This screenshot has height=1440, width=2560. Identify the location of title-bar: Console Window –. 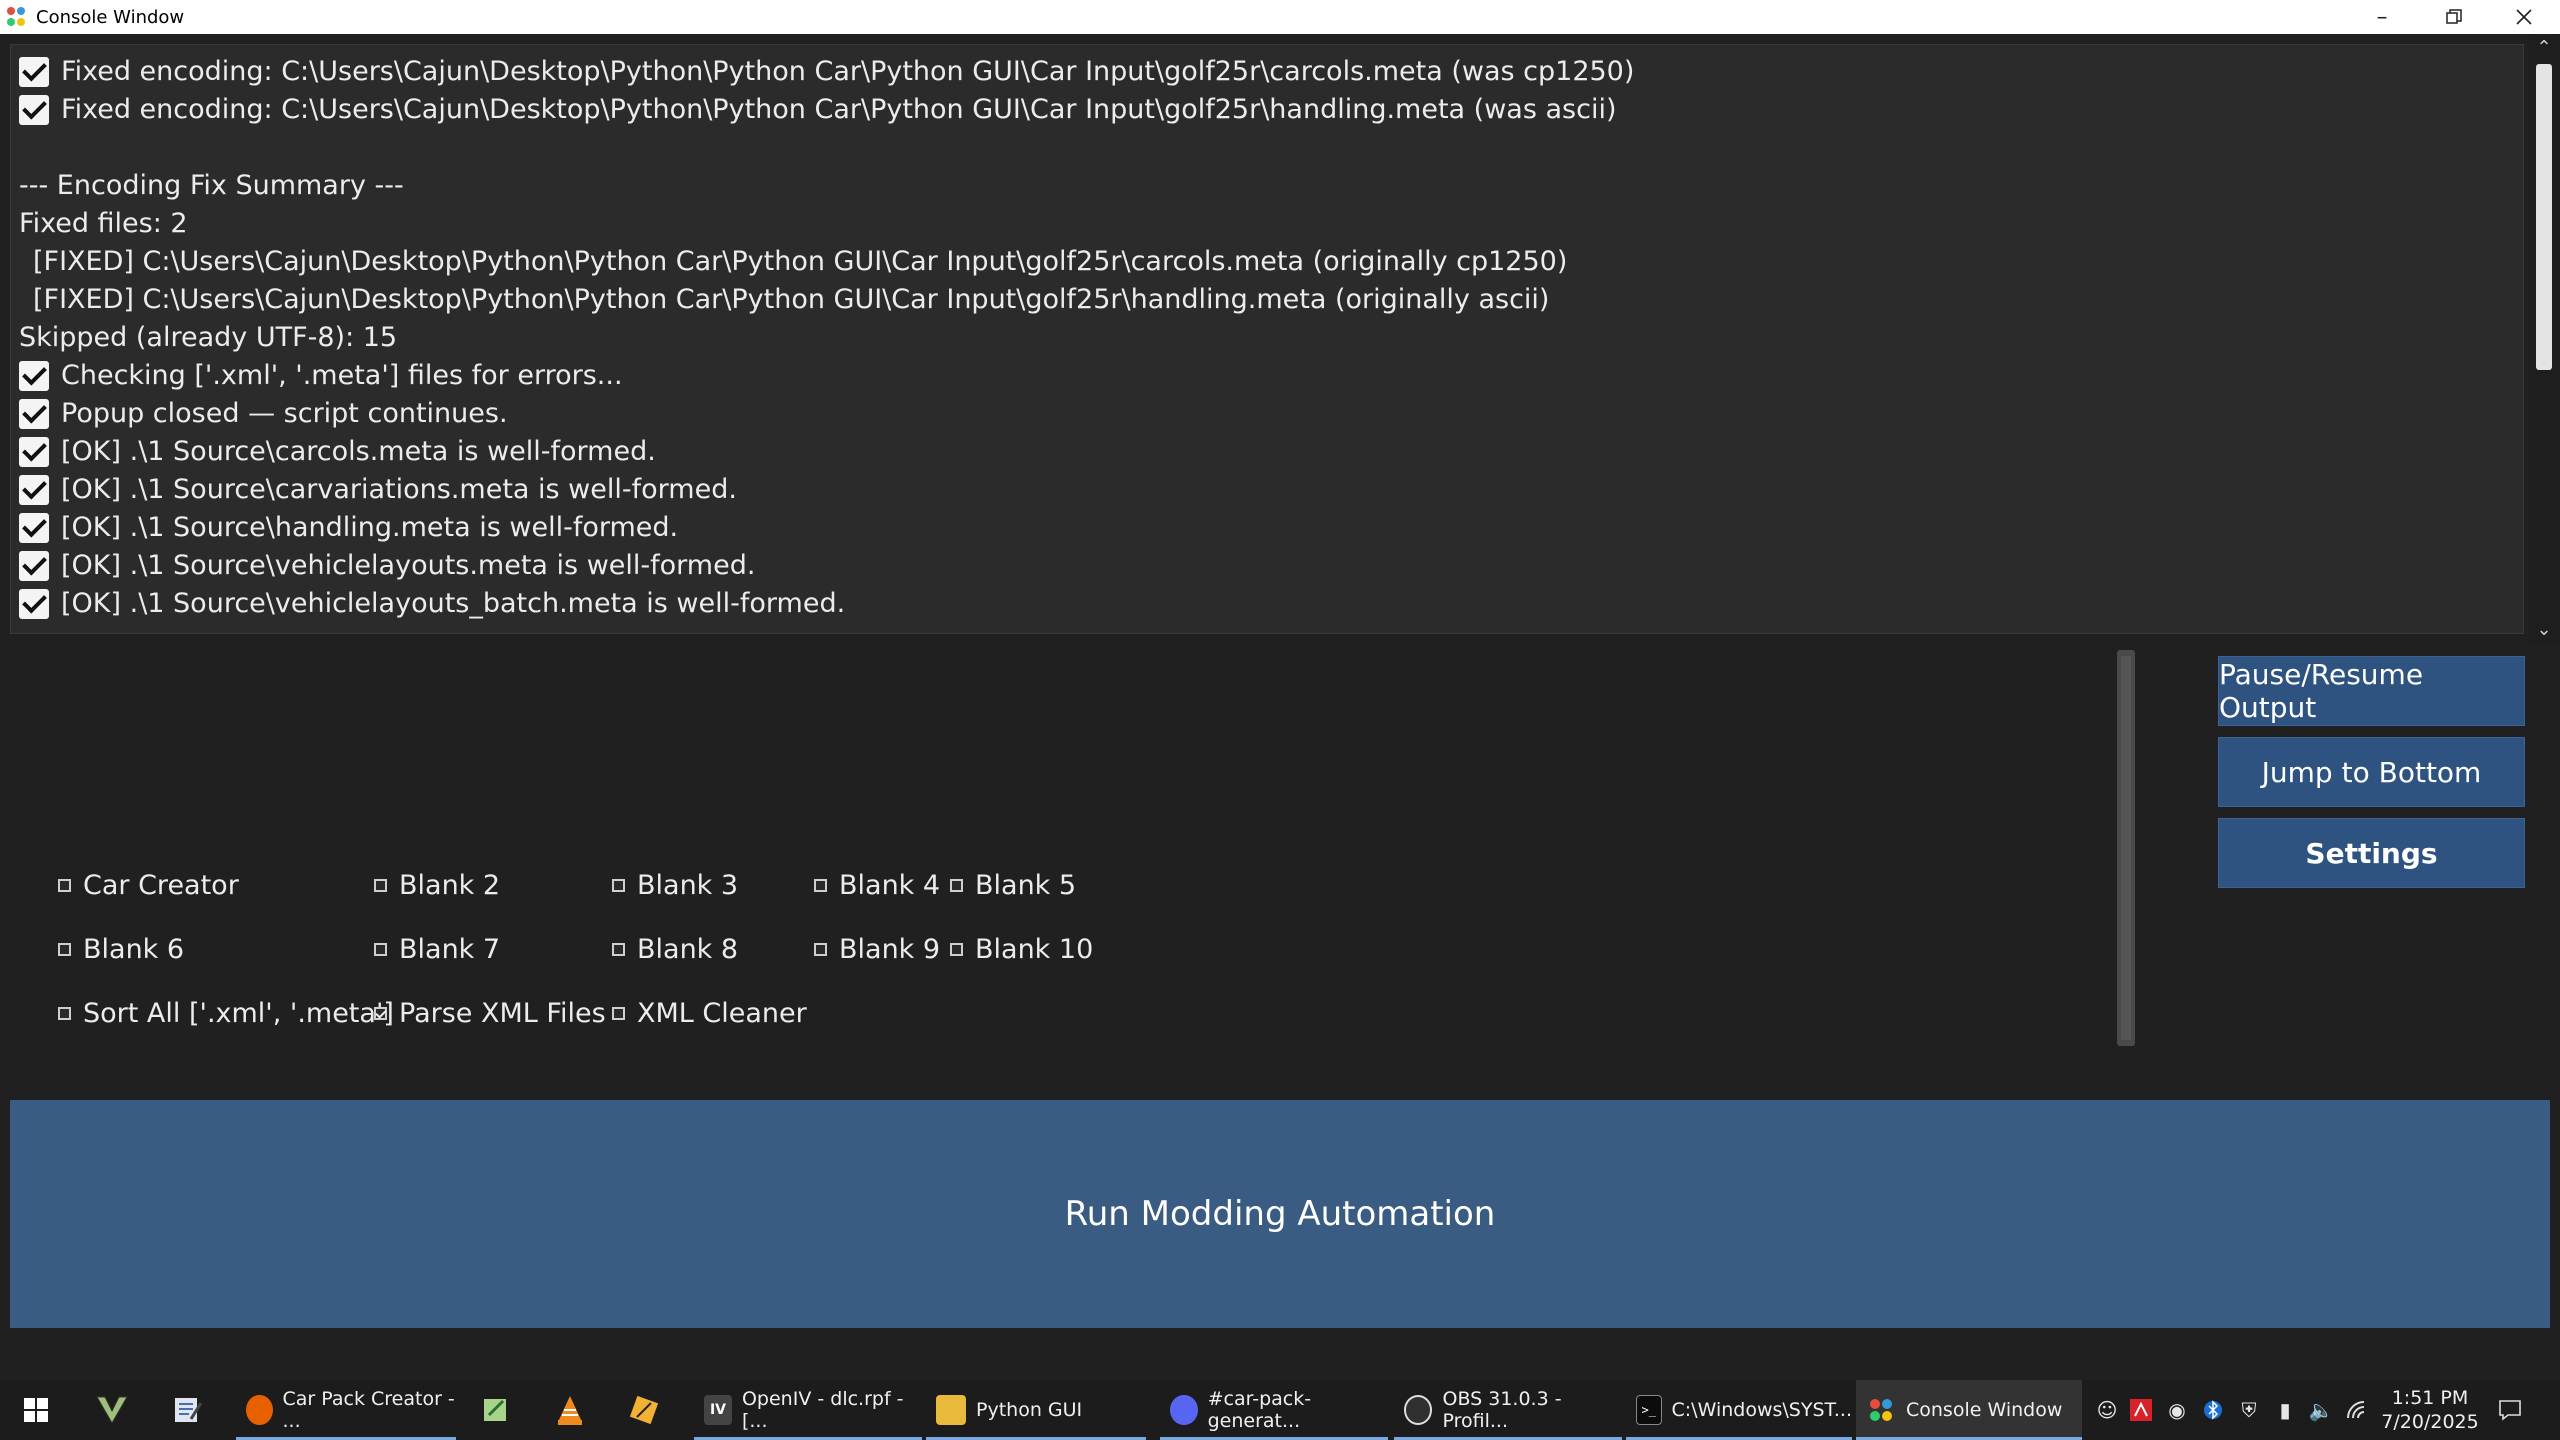
(1280, 17).